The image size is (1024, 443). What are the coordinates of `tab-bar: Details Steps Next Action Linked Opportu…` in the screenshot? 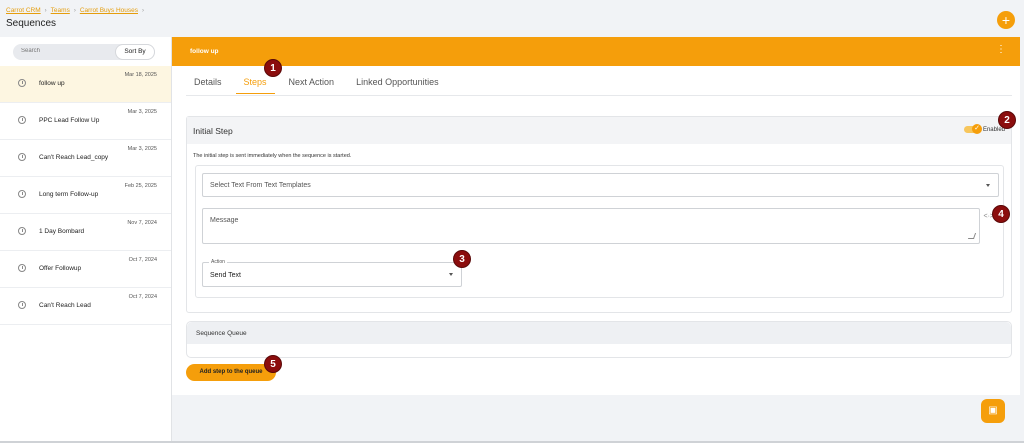 It's located at (319, 85).